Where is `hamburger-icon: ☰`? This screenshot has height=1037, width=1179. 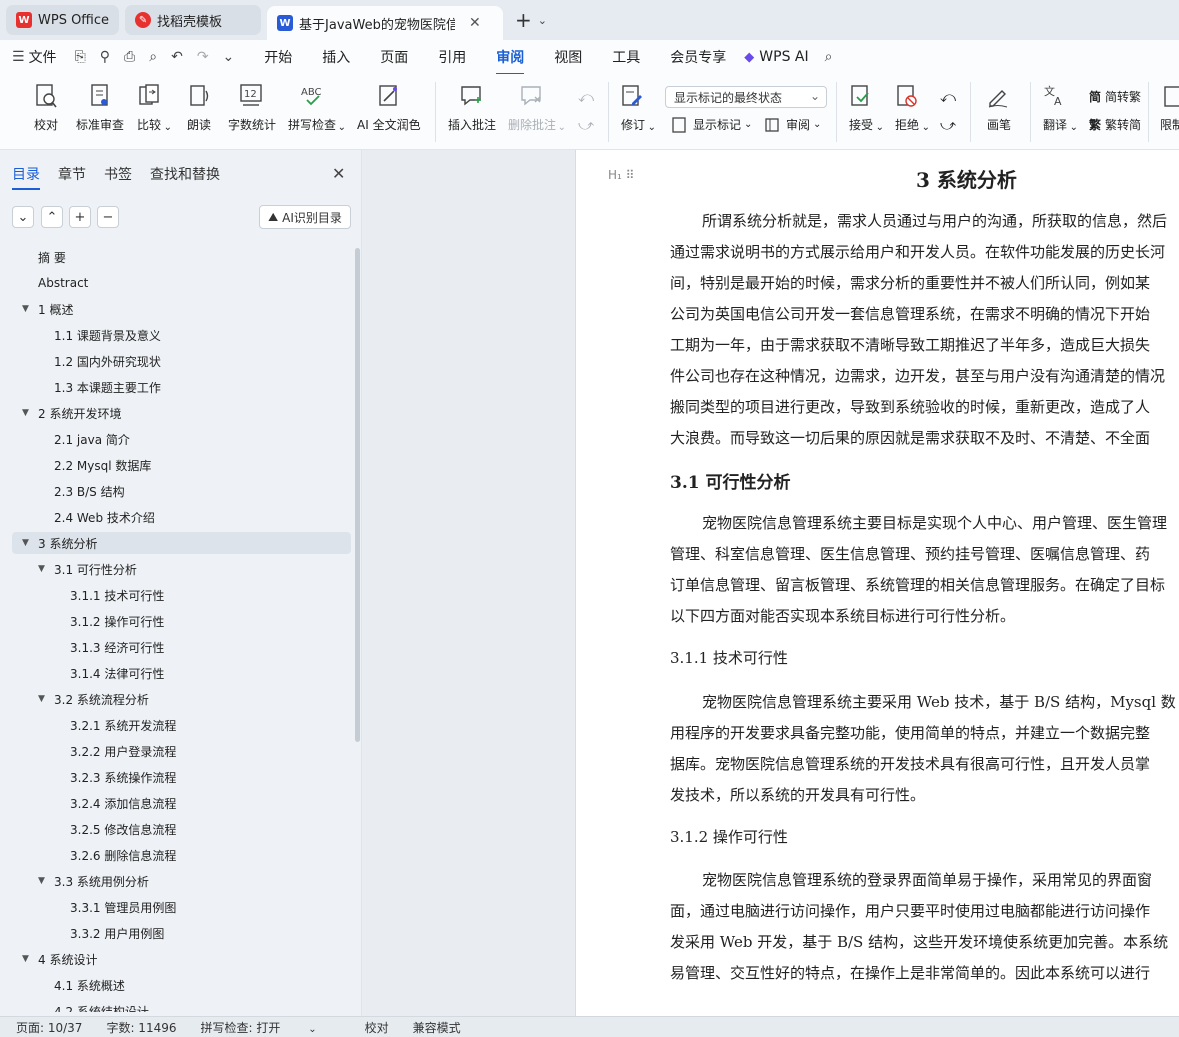
hamburger-icon: ☰ is located at coordinates (18, 57).